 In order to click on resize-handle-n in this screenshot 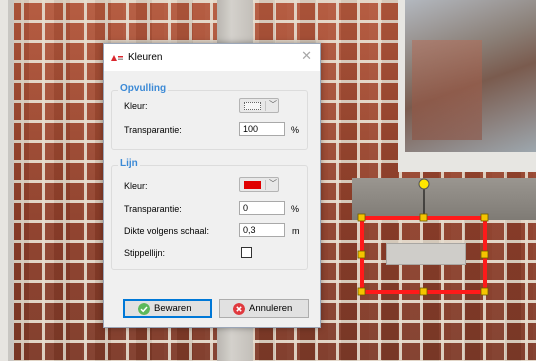, I will do `click(423, 217)`.